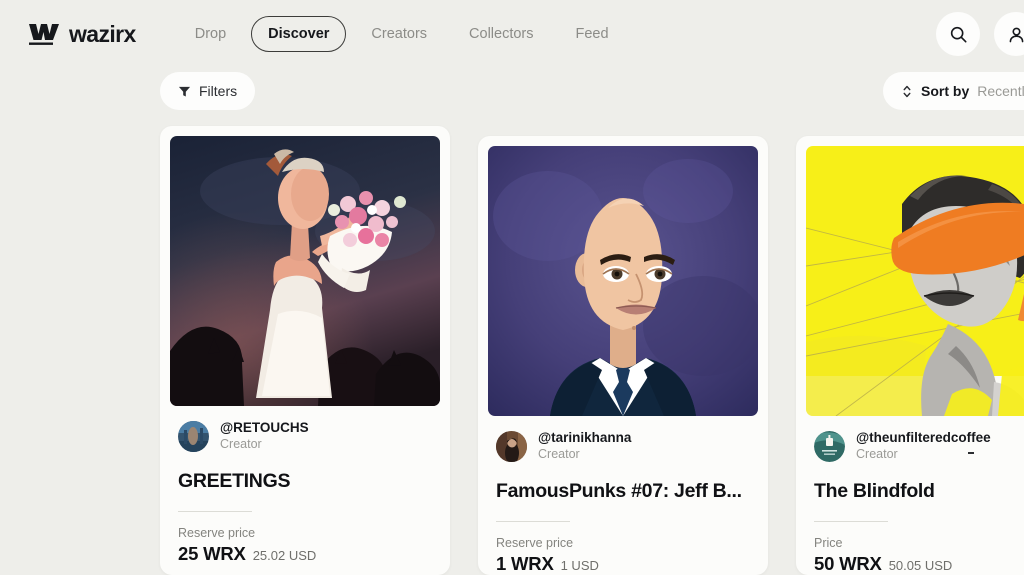 This screenshot has width=1024, height=575. I want to click on funnel-icon, so click(184, 91).